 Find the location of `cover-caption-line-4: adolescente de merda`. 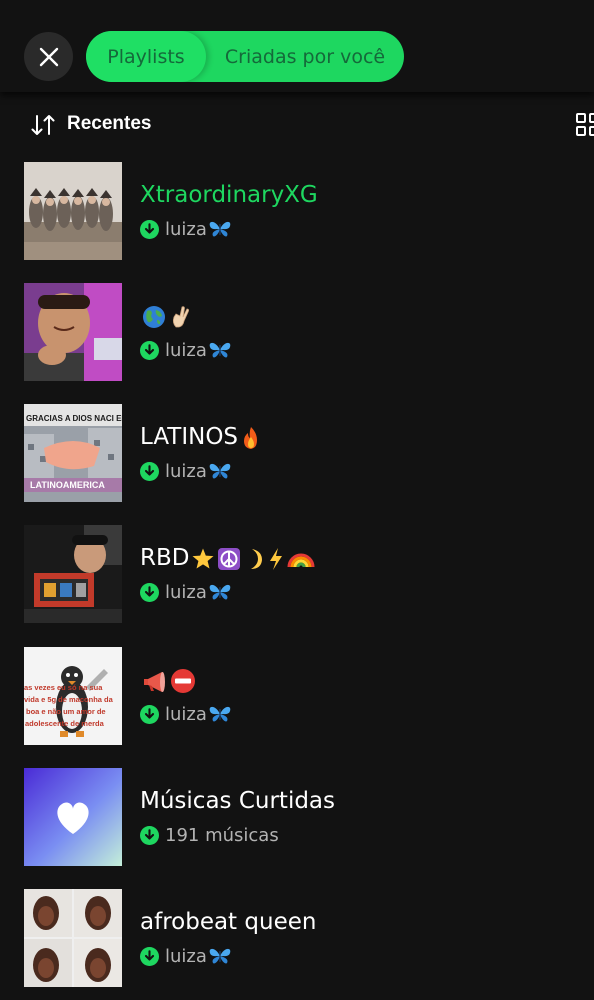

cover-caption-line-4: adolescente de merda is located at coordinates (64, 723).